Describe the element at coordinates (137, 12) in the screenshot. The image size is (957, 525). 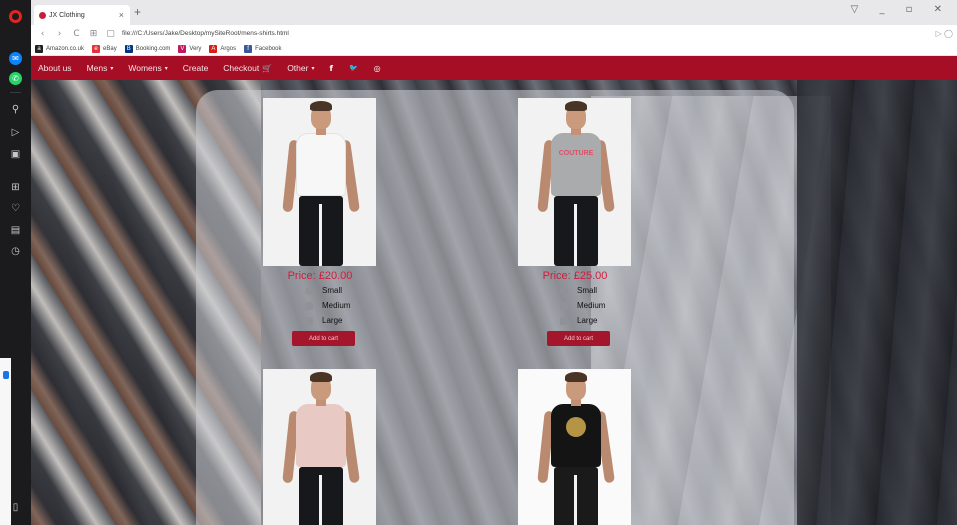
I see `new-tab-button: +` at that location.